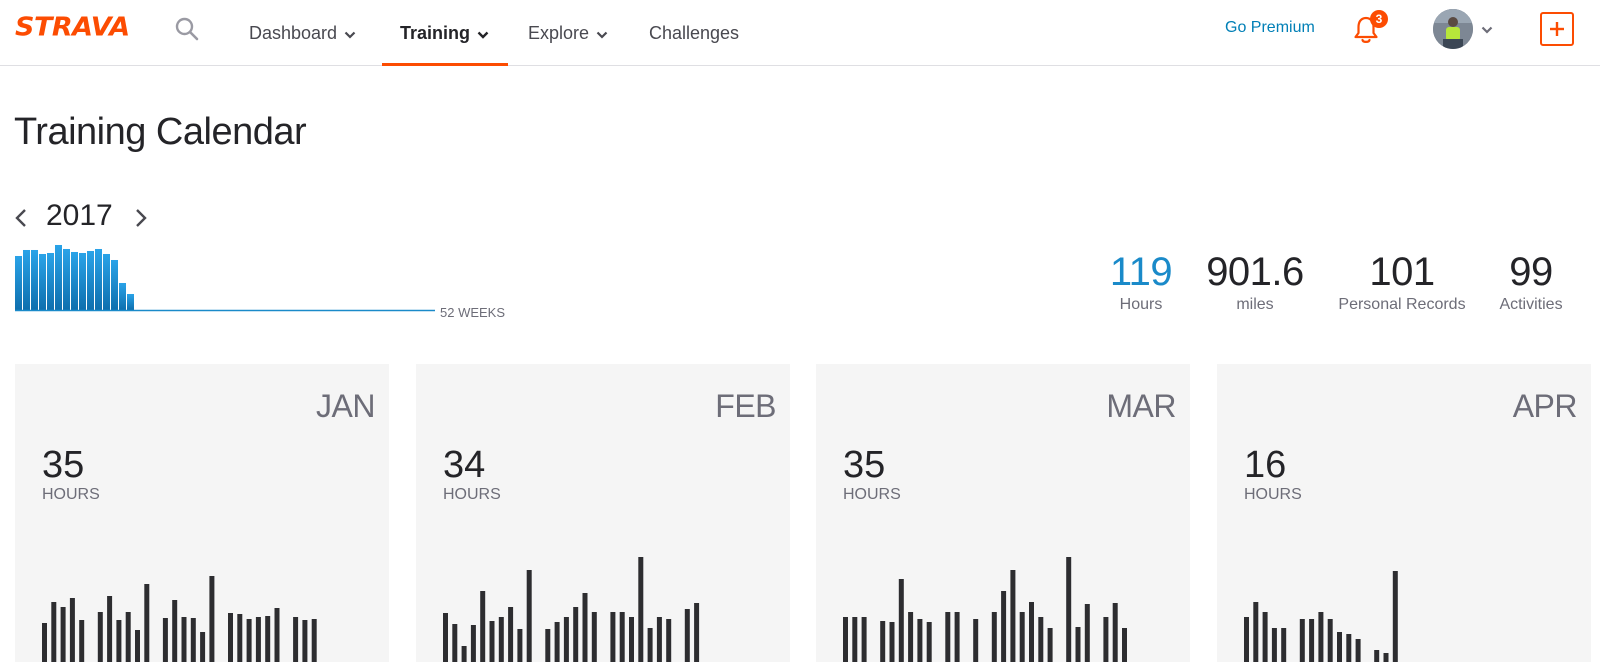 The width and height of the screenshot is (1600, 662). Describe the element at coordinates (603, 513) in the screenshot. I see `month-card-feb: FEB 34 HOURS` at that location.